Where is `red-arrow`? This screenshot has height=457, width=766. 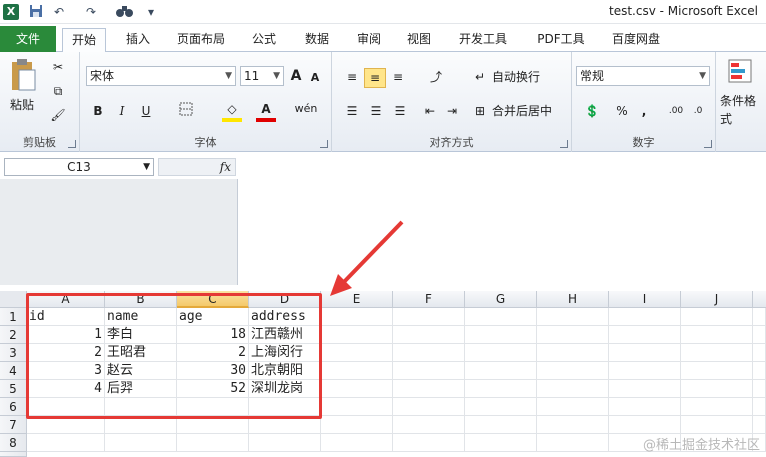
red-arrow is located at coordinates (367, 258).